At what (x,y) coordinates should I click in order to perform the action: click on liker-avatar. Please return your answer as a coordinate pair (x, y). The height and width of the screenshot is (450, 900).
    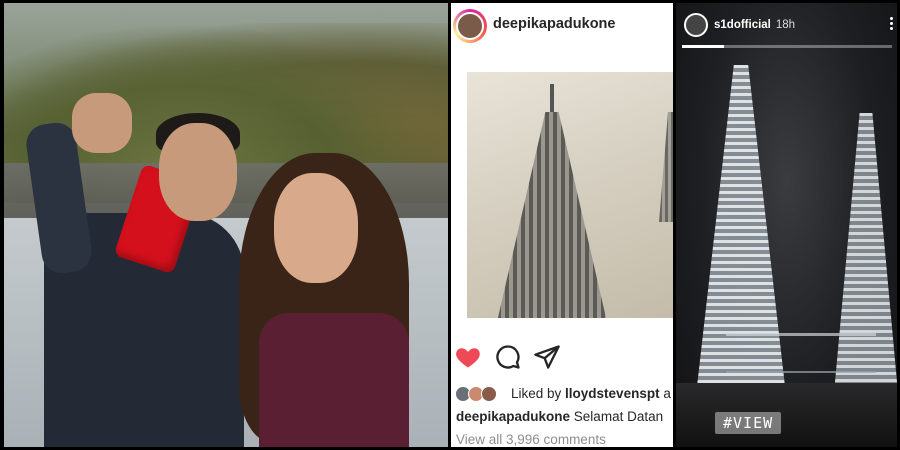
    Looking at the image, I should click on (489, 394).